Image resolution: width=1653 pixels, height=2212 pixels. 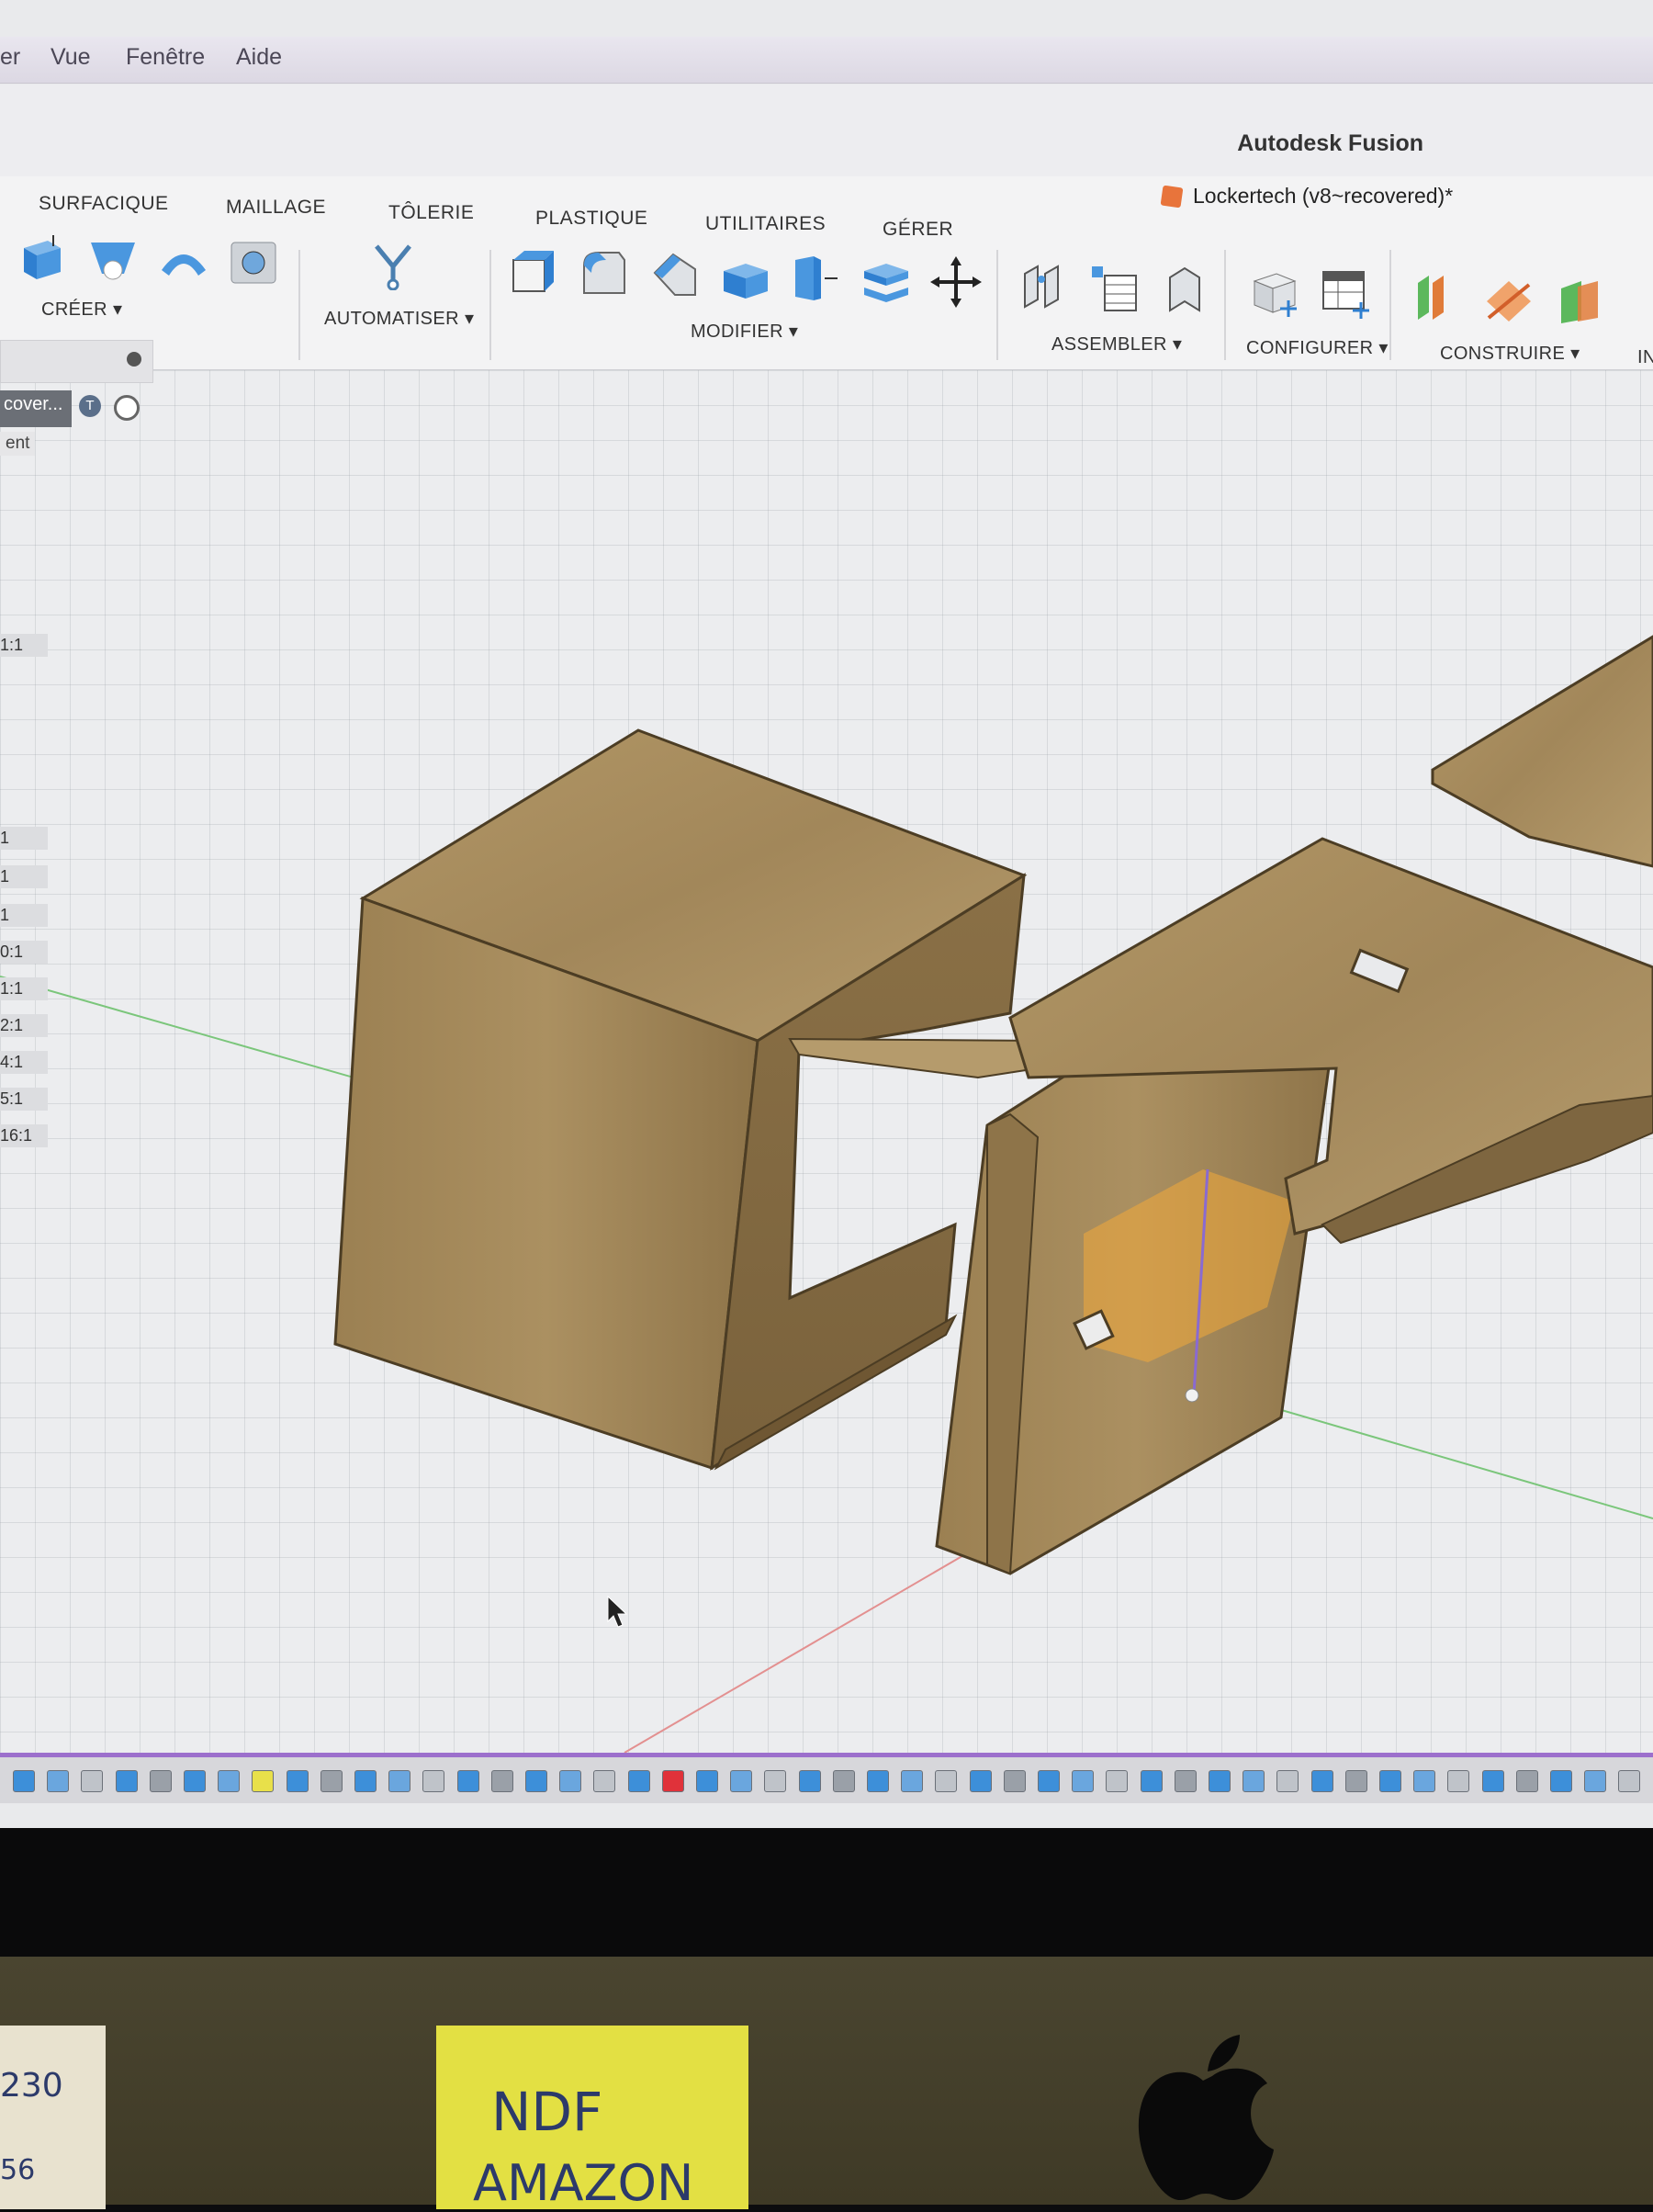 I want to click on ratio-item: 4:1, so click(x=24, y=1062).